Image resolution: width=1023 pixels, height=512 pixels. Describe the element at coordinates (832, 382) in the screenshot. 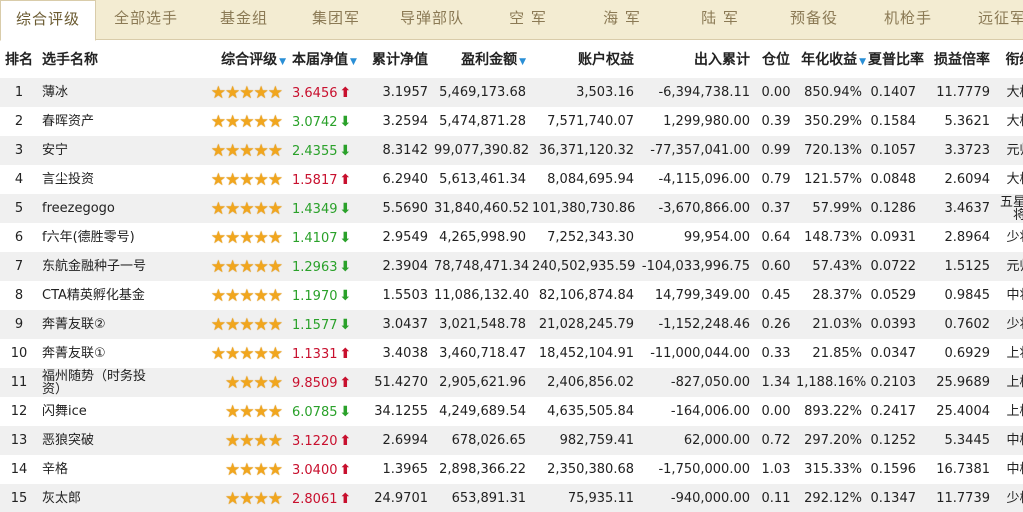

I see `annual-cell: 1,188.16%` at that location.